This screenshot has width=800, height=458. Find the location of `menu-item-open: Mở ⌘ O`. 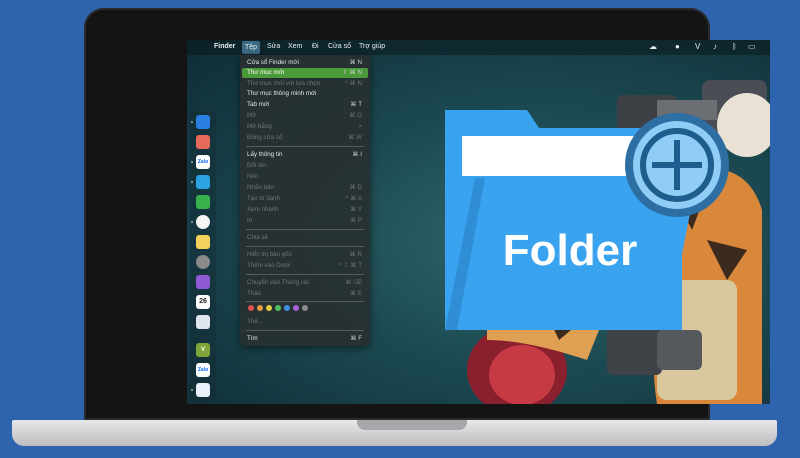

menu-item-open: Mở ⌘ O is located at coordinates (305, 116).